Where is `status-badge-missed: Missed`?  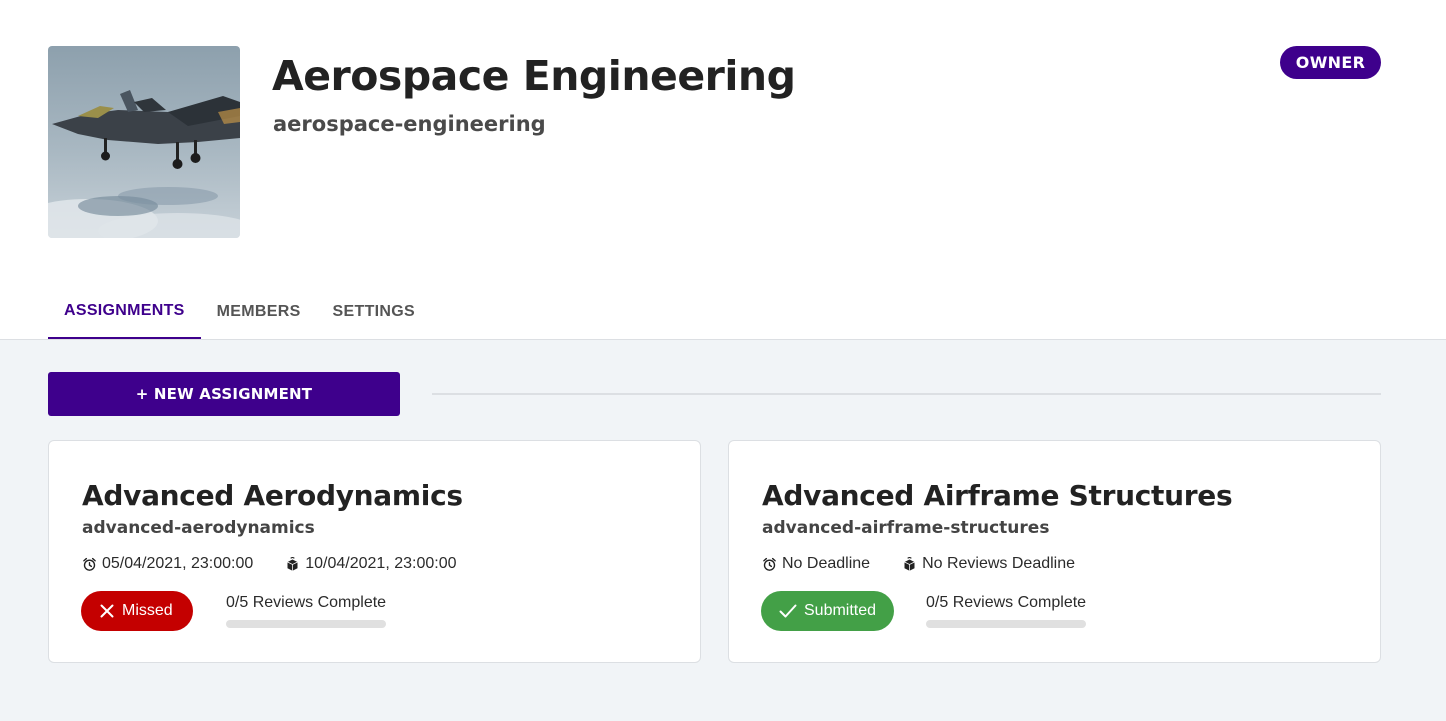 status-badge-missed: Missed is located at coordinates (137, 611).